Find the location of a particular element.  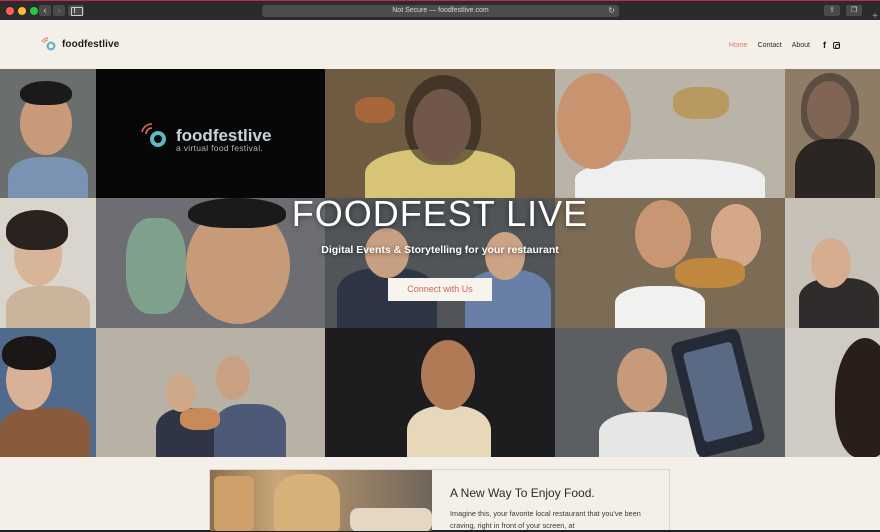

instagram-icon is located at coordinates (836, 45).